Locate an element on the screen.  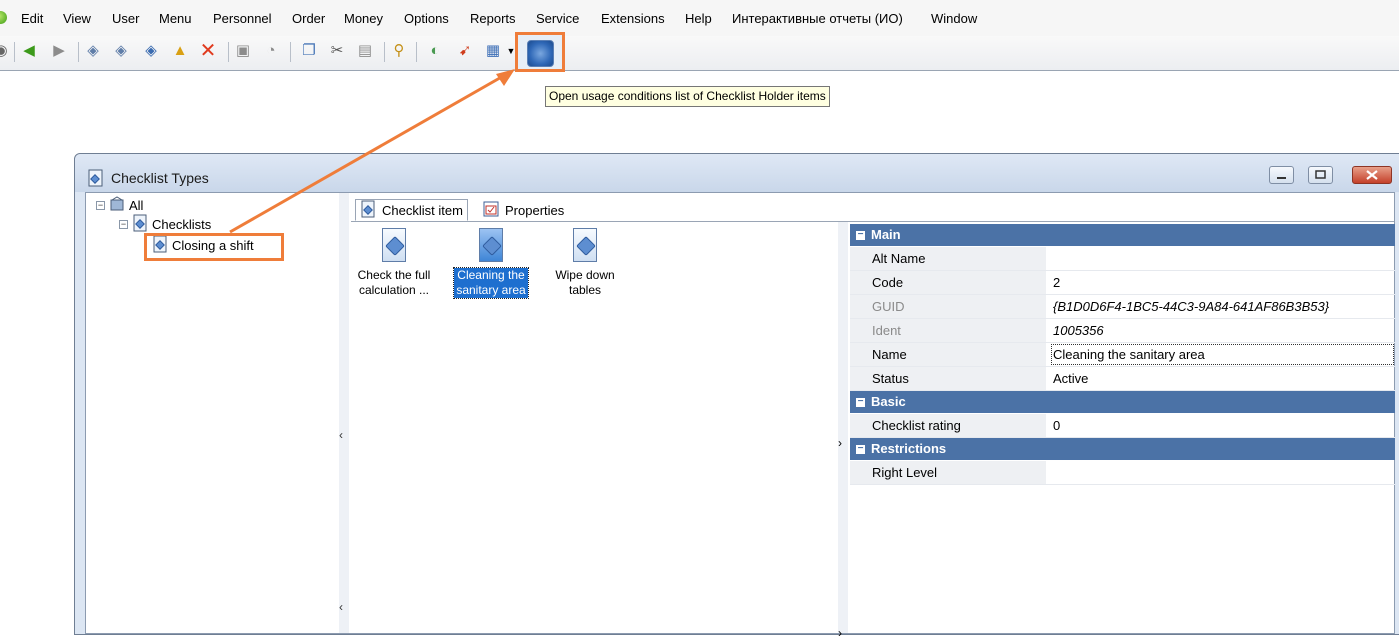
property-value: 0 is located at coordinates (1222, 425).